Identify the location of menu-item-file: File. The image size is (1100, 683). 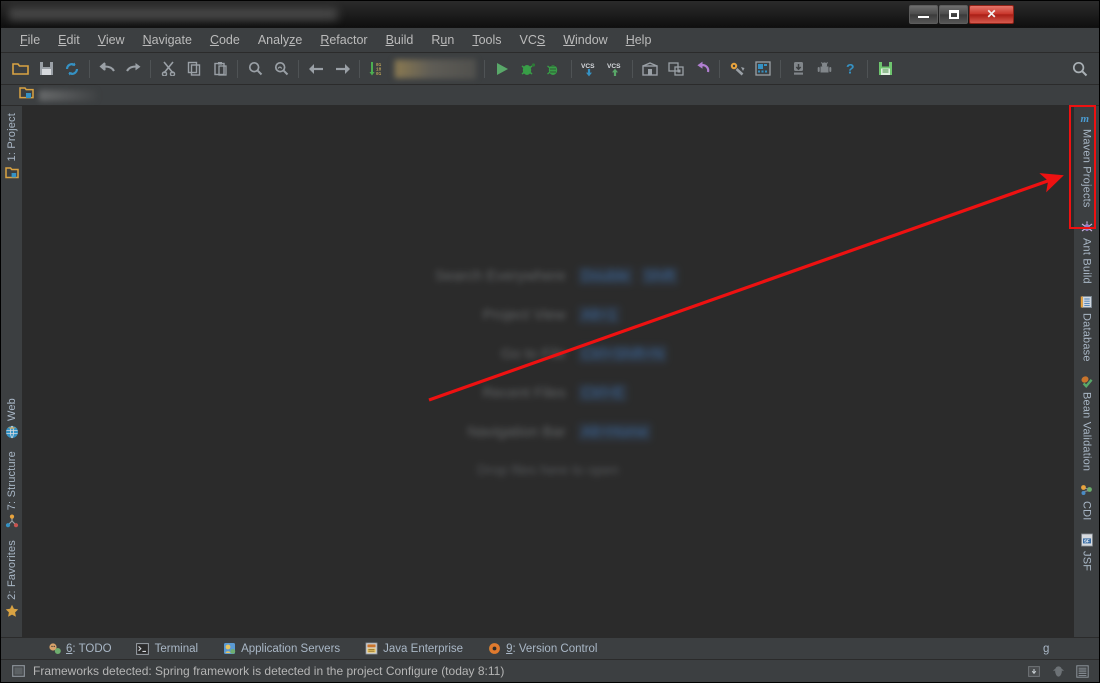
(30, 40).